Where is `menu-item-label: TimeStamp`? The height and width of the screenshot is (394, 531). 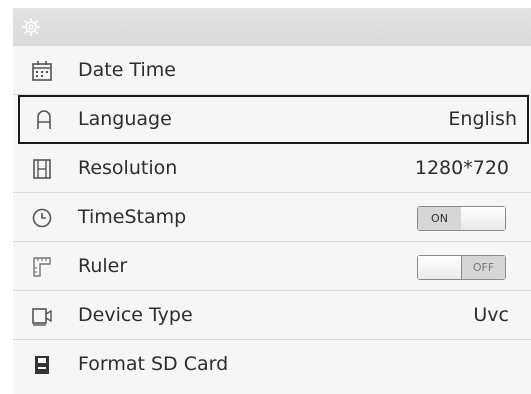
menu-item-label: TimeStamp is located at coordinates (132, 217).